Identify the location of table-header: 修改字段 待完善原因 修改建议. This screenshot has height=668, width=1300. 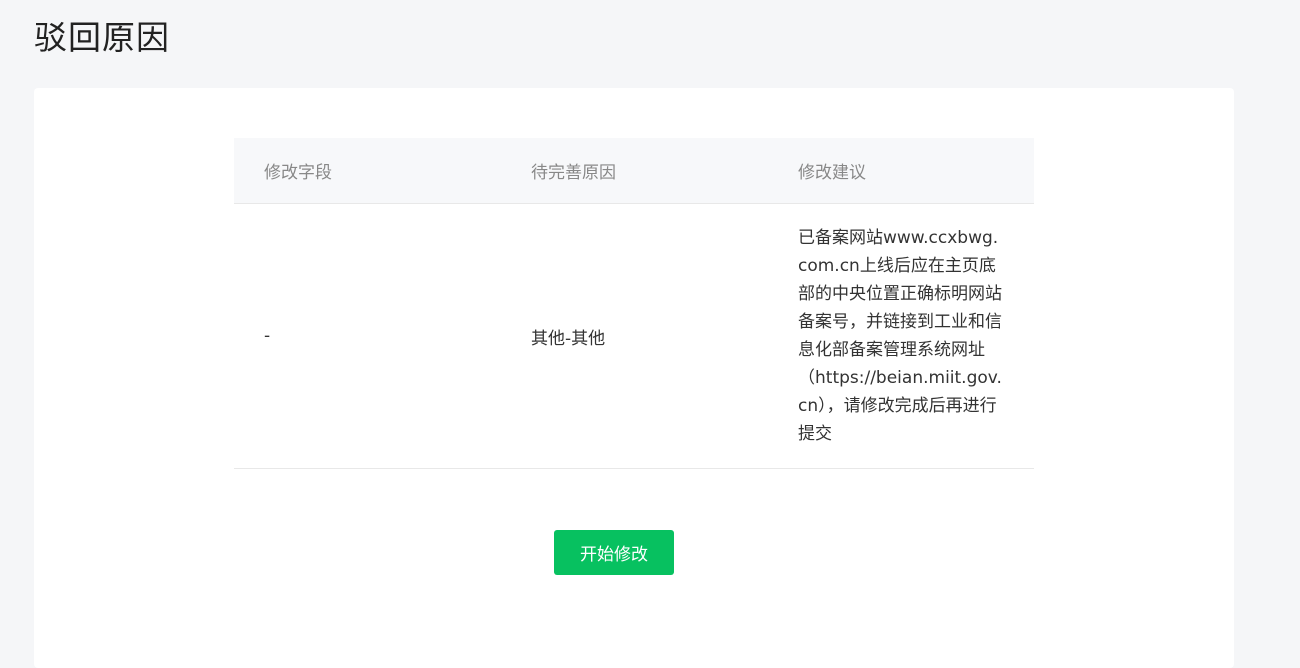
(634, 171).